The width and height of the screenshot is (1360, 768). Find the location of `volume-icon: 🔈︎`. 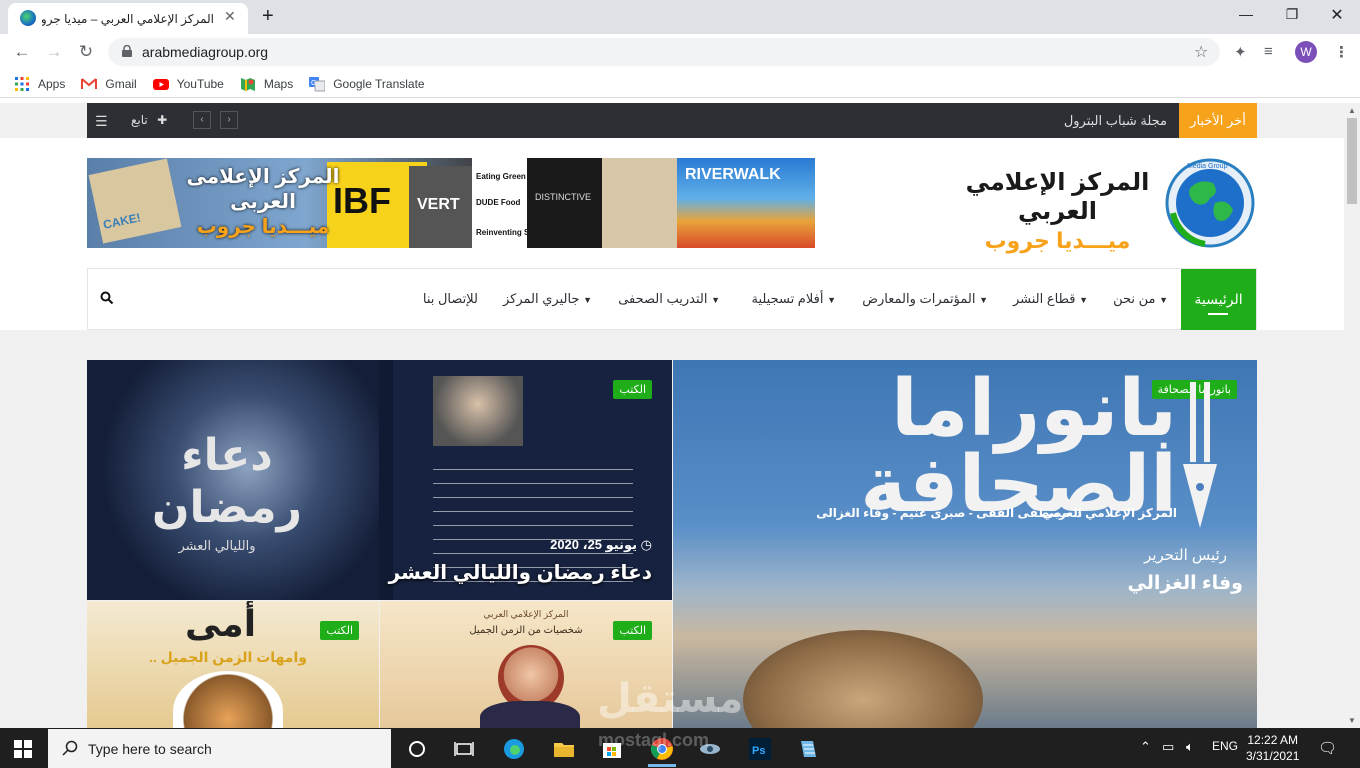

volume-icon: 🔈︎ is located at coordinates (1190, 747).